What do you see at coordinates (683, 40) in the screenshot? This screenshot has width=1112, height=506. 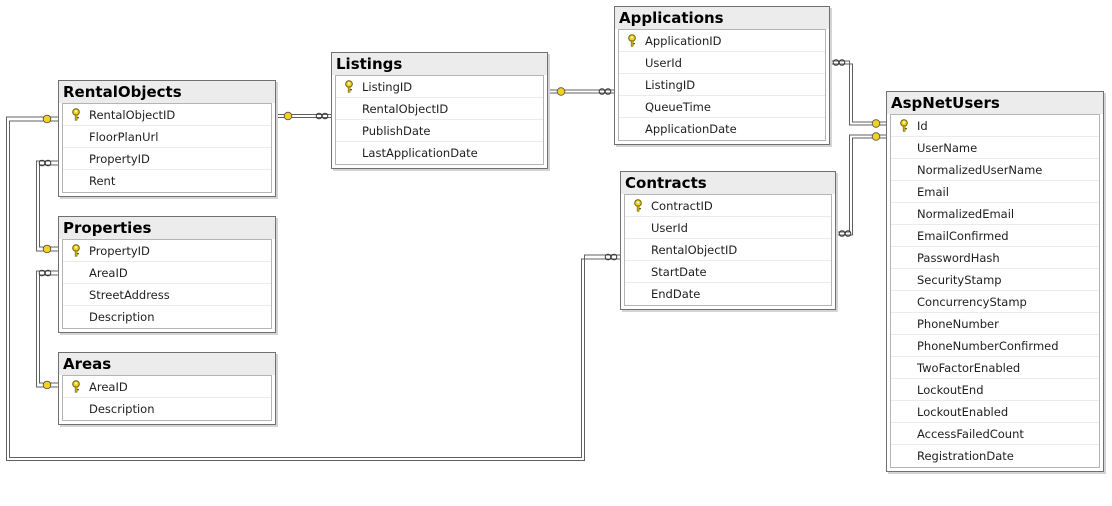 I see `column-name: ApplicationID` at bounding box center [683, 40].